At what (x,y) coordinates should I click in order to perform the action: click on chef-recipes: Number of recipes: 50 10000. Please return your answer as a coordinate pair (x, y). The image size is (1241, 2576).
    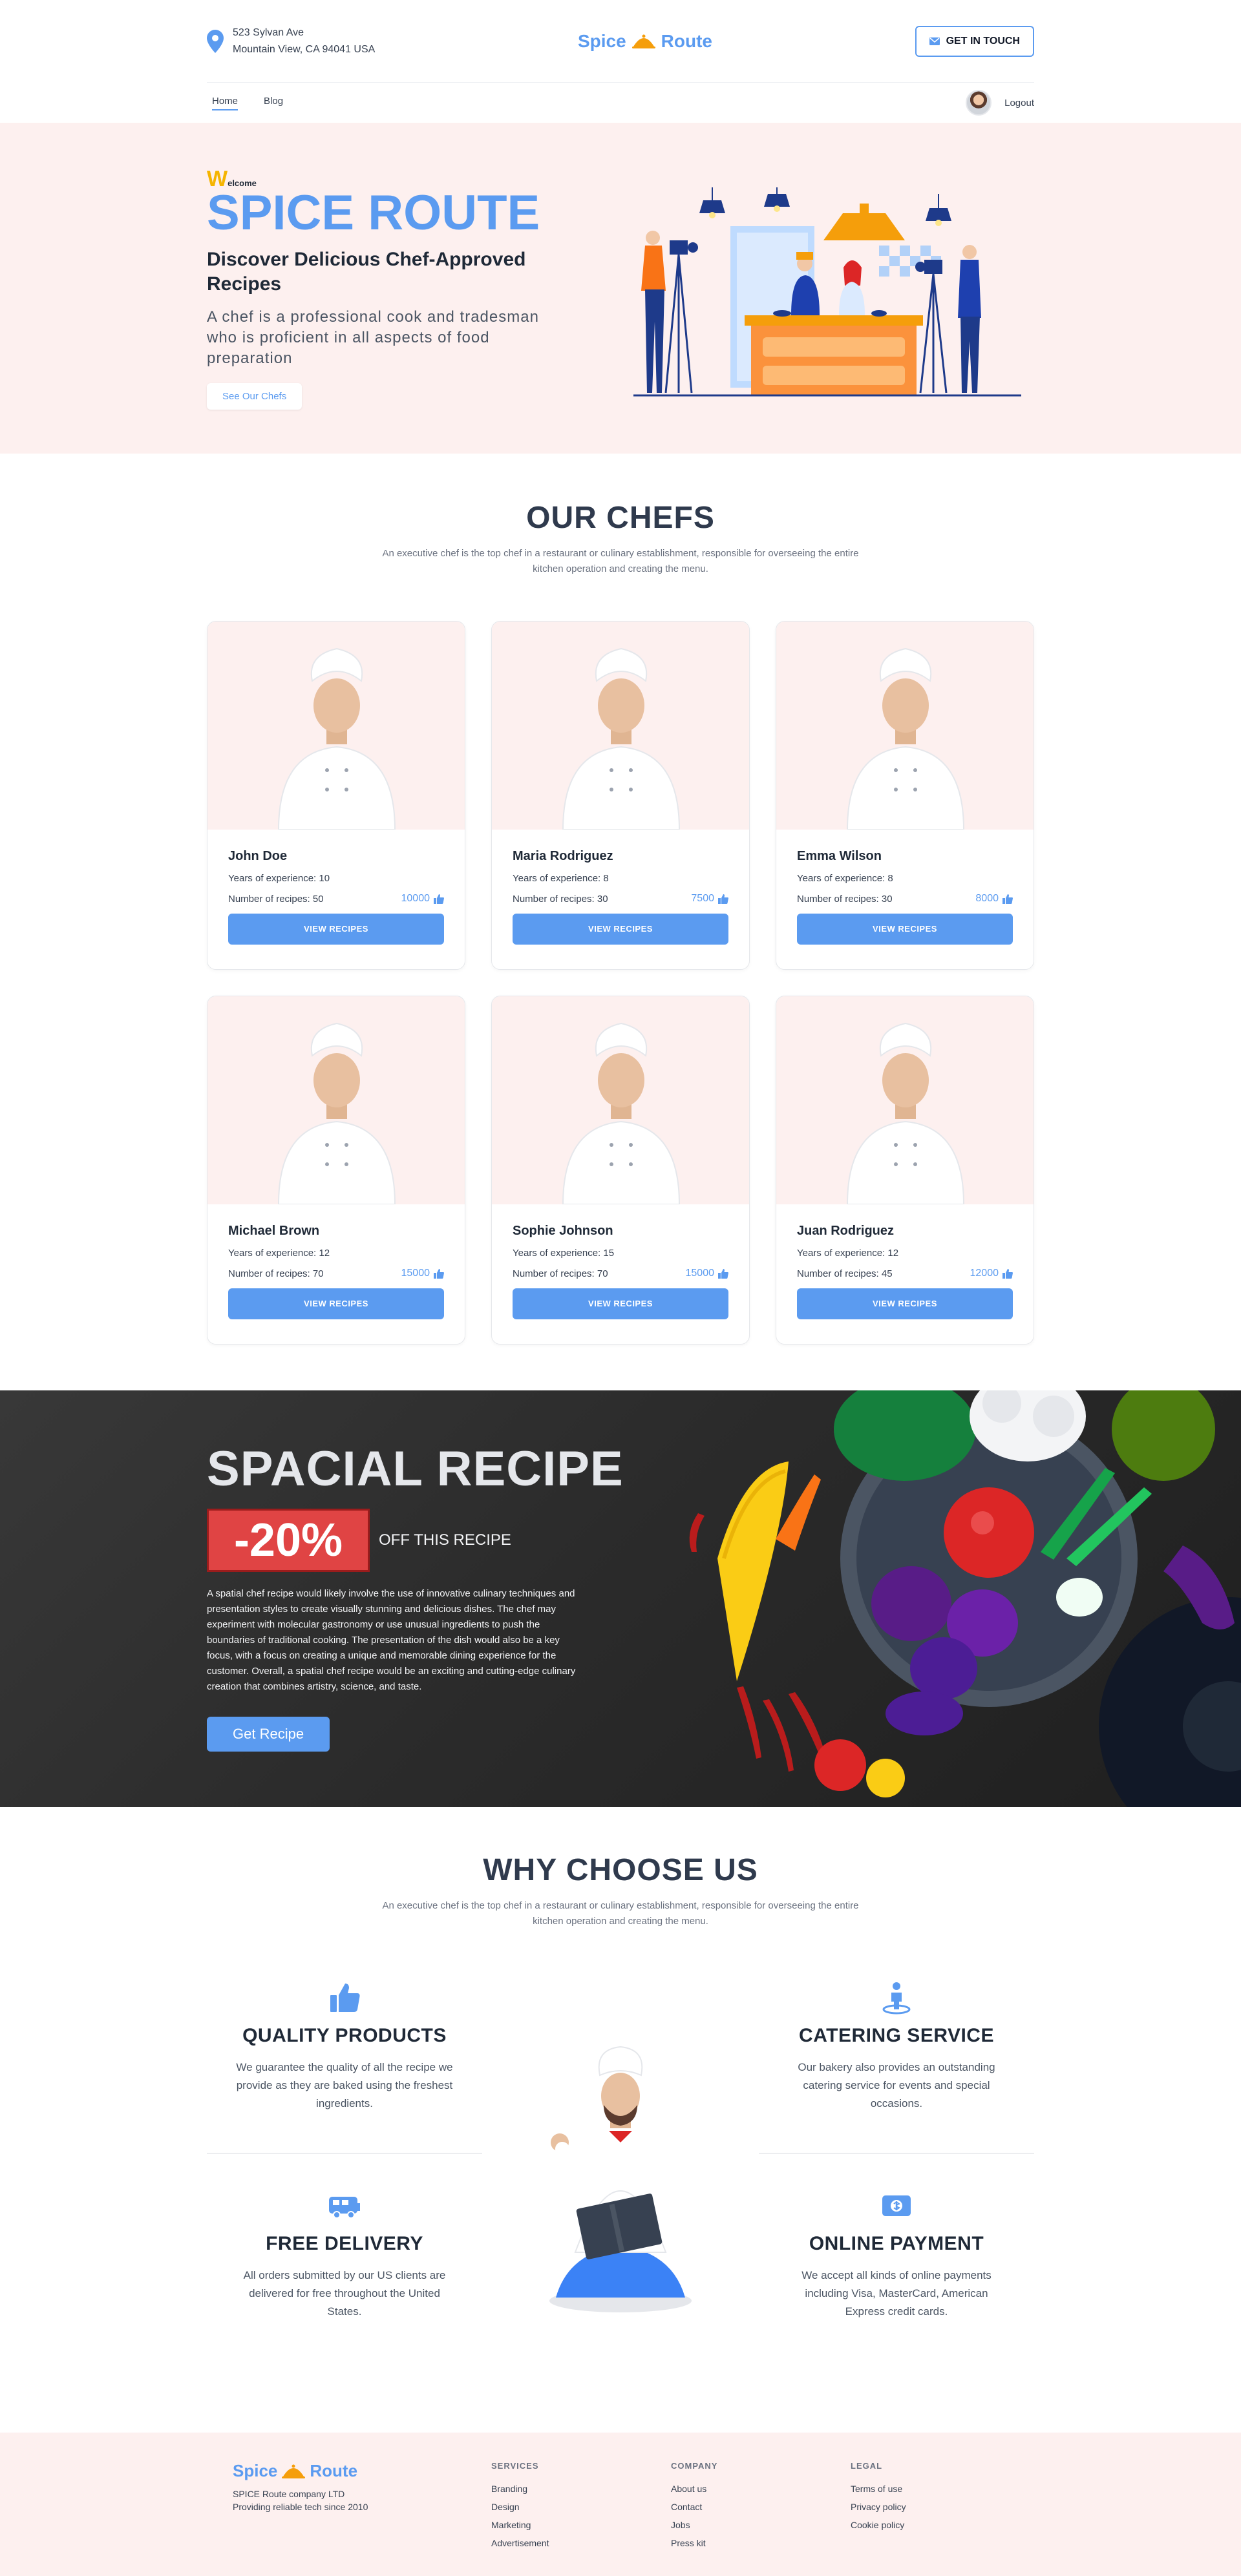
    Looking at the image, I should click on (336, 899).